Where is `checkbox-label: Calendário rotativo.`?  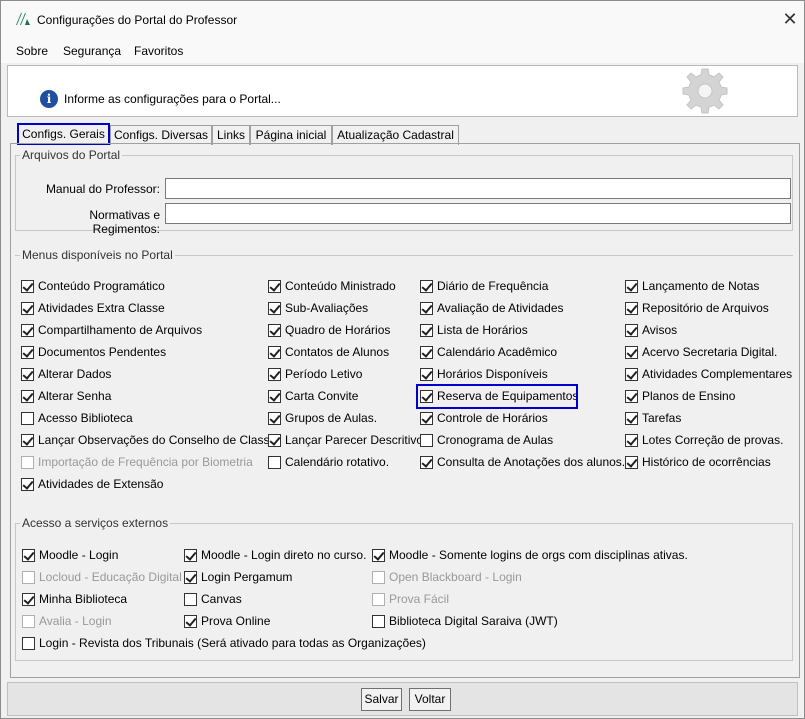
checkbox-label: Calendário rotativo. is located at coordinates (337, 462).